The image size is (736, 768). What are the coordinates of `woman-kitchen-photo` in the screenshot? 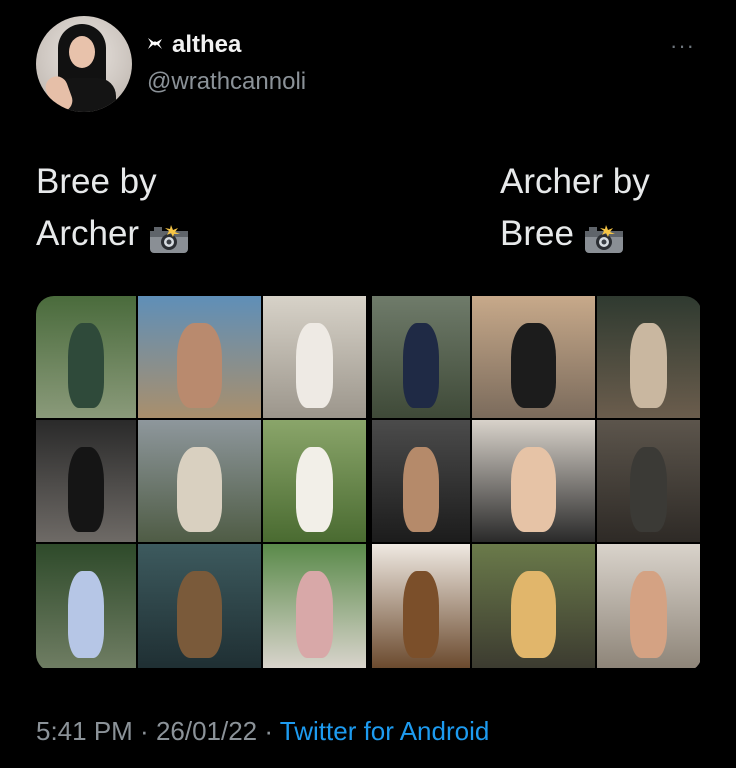 It's located at (314, 357).